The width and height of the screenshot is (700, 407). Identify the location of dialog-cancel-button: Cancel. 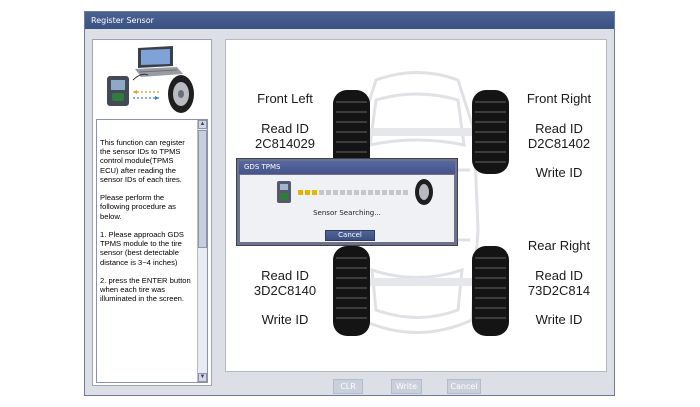
(350, 235).